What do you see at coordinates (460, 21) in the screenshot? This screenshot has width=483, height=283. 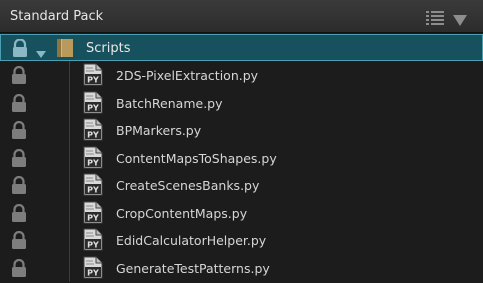 I see `collapse-triangle-icon` at bounding box center [460, 21].